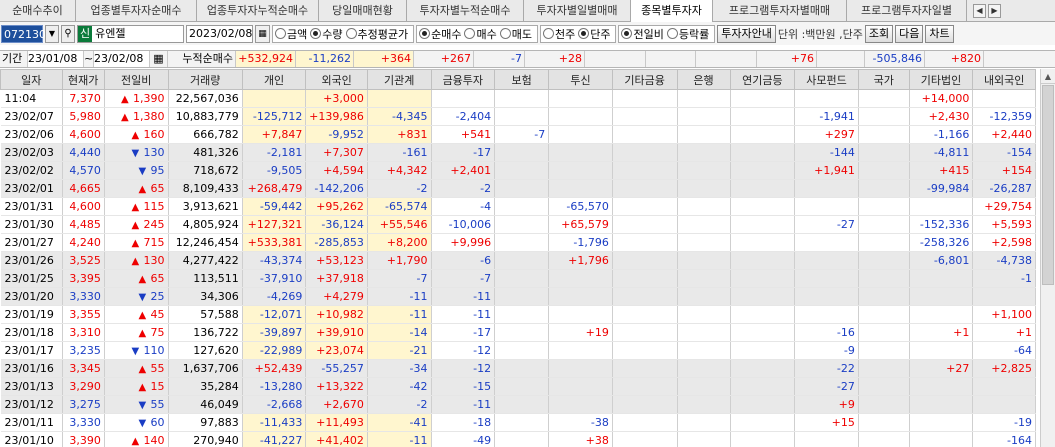 This screenshot has height=447, width=1055. Describe the element at coordinates (580, 79) in the screenshot. I see `col-header-9: 투신` at that location.